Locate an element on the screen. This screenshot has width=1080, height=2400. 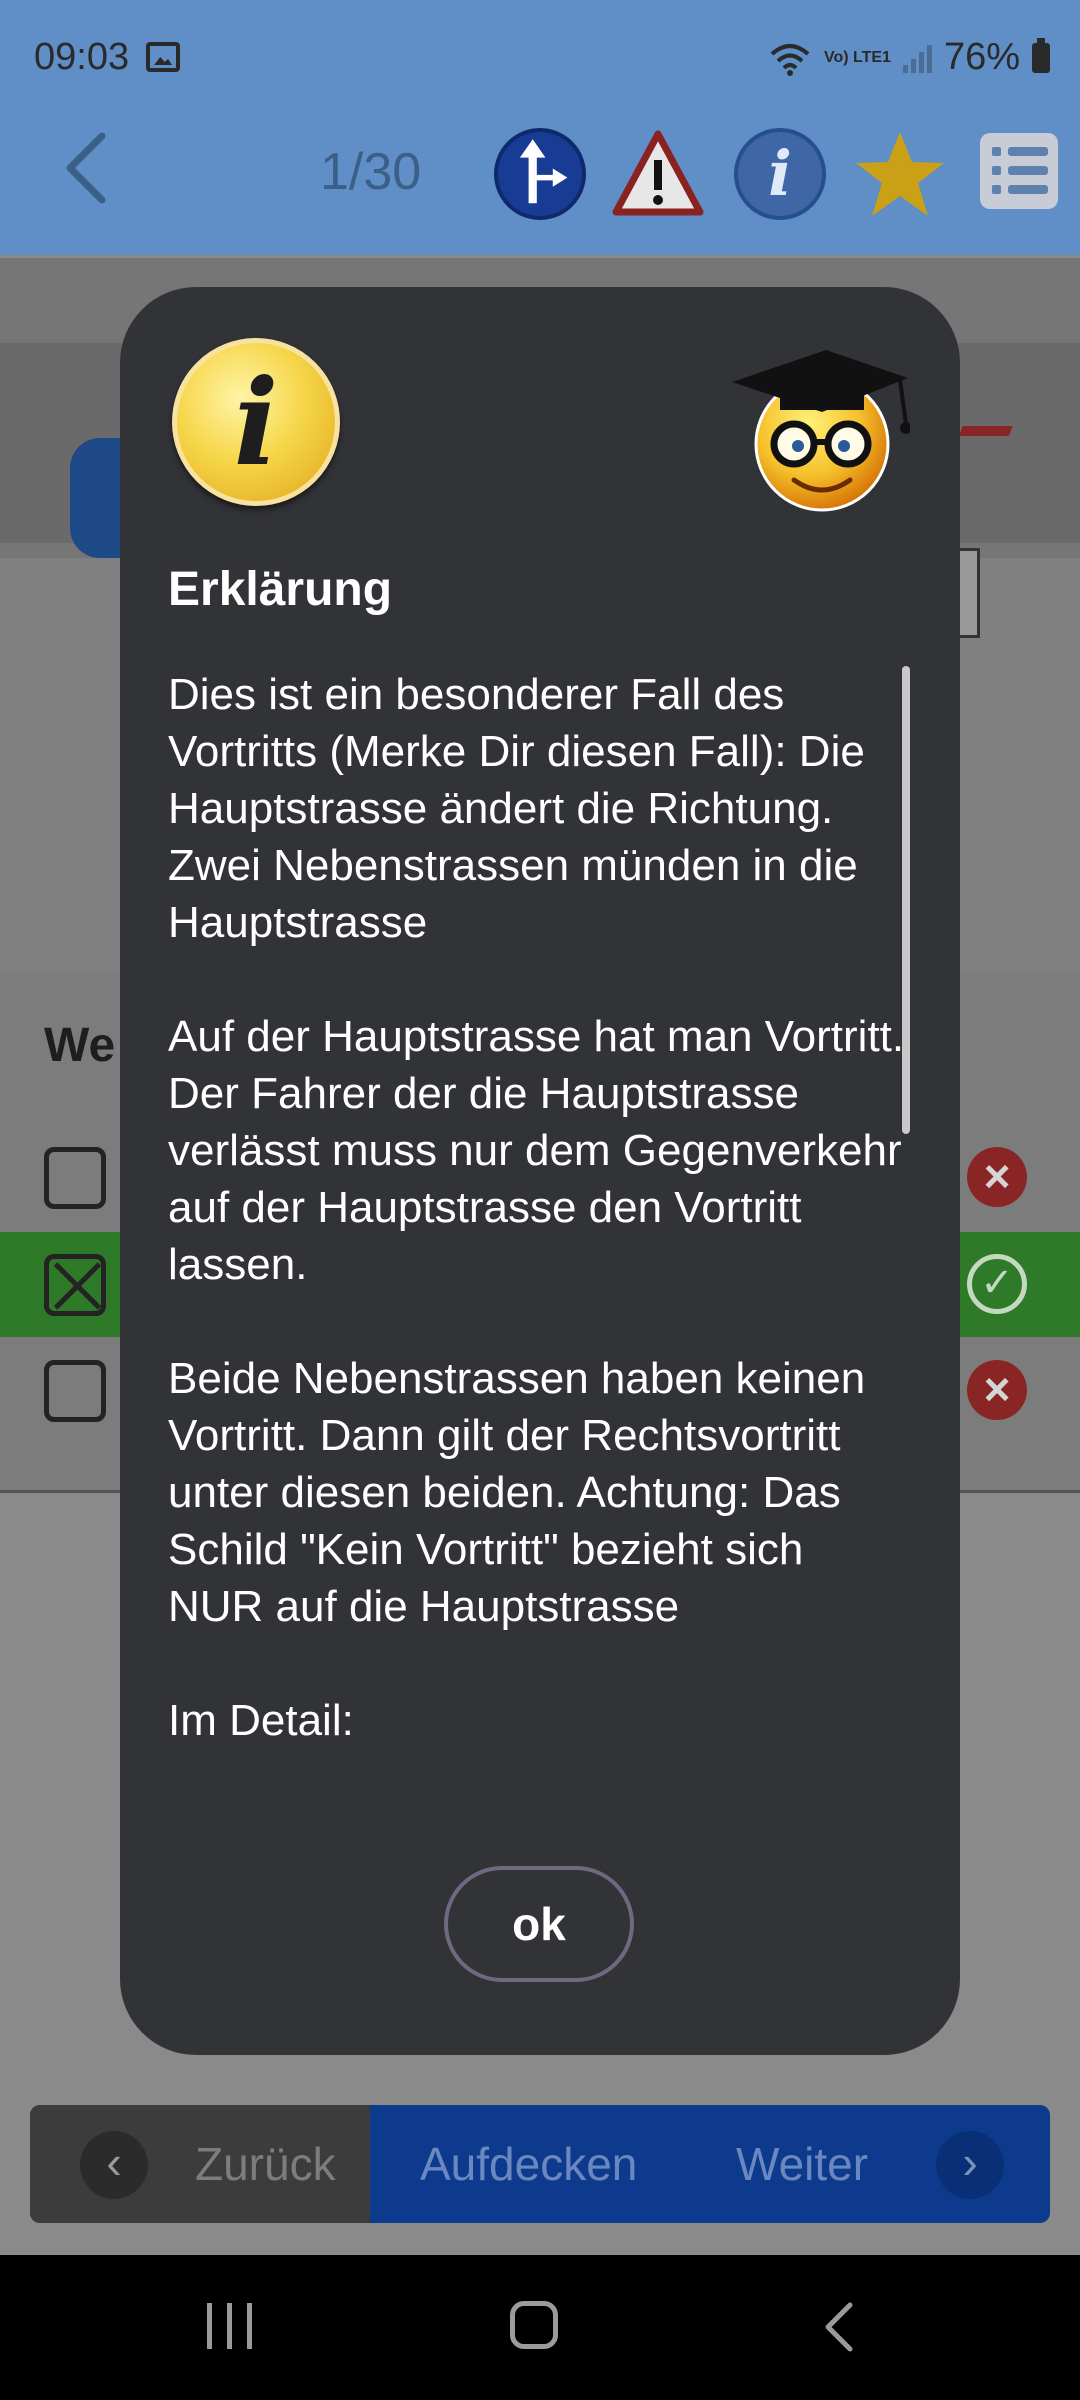
status-indicators: Vo) LTE1 76% is located at coordinates (909, 57).